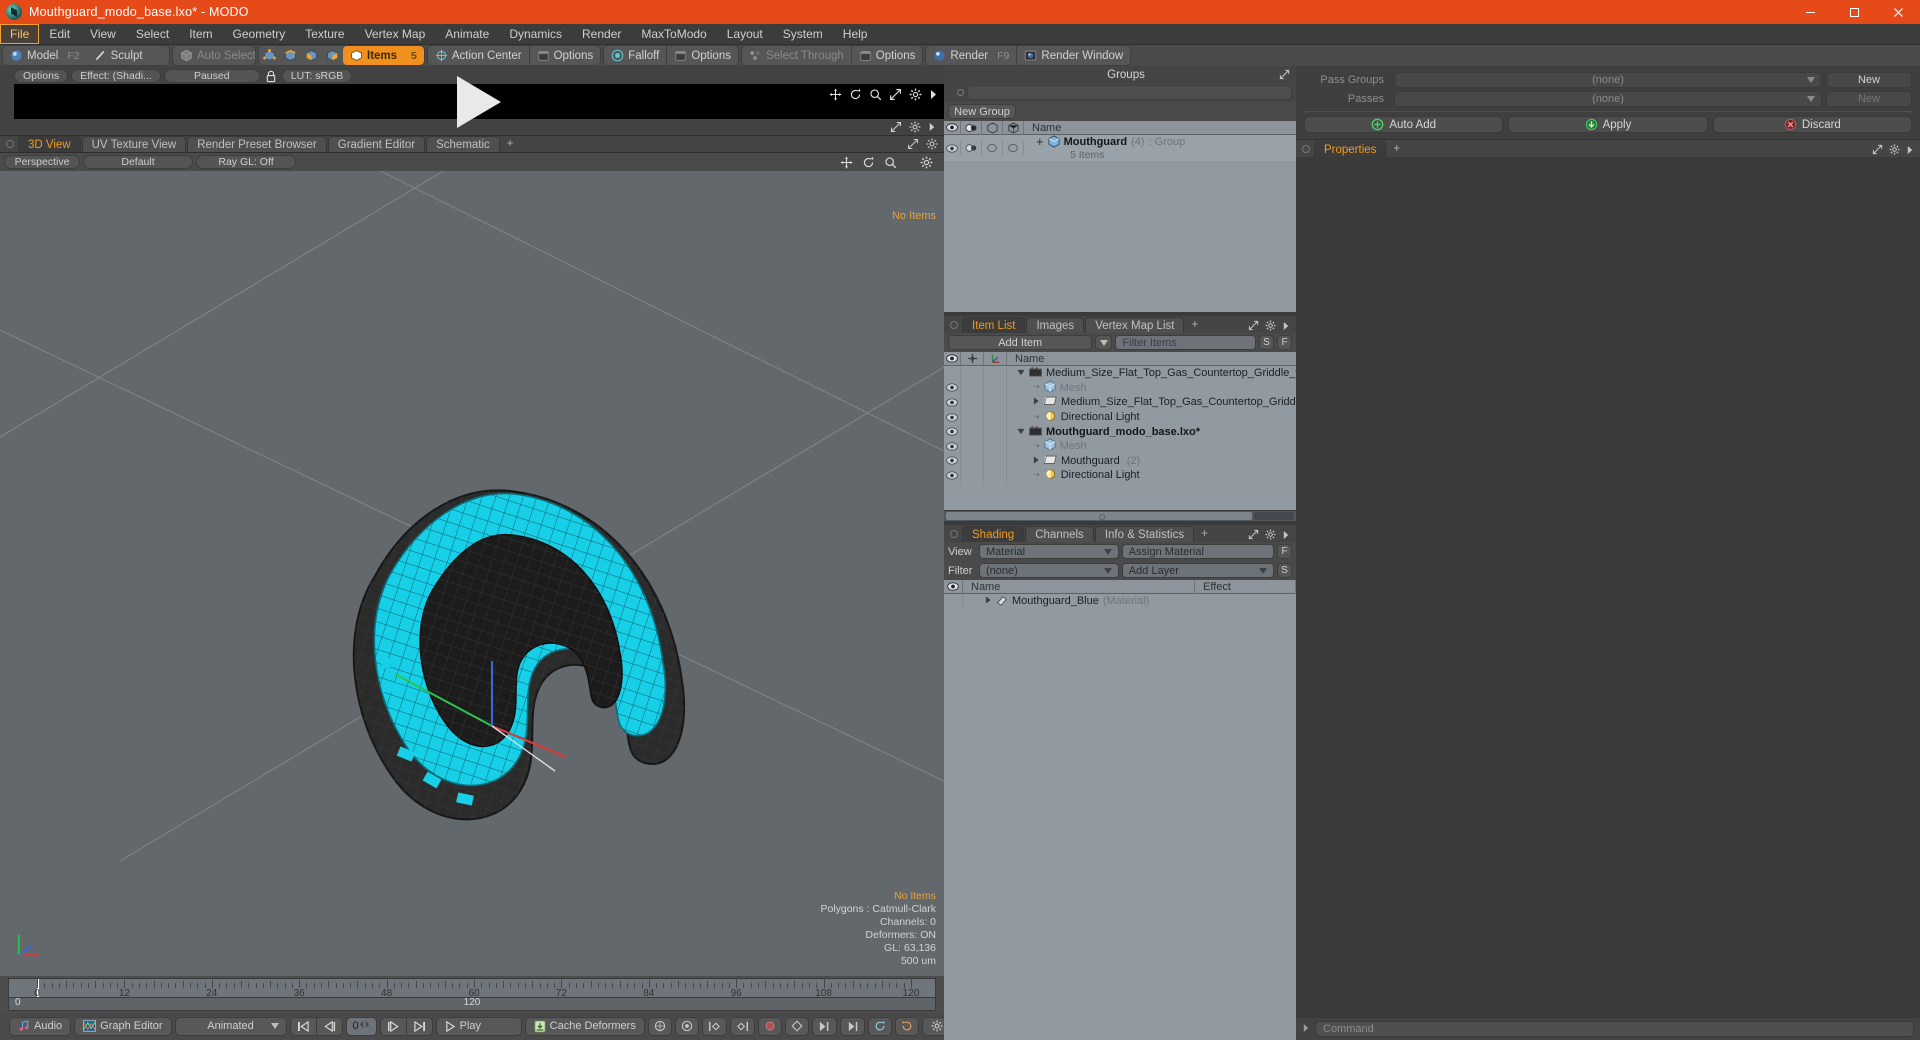 This screenshot has width=1920, height=1040. I want to click on timeline-range-bar: 0 120, so click(472, 1004).